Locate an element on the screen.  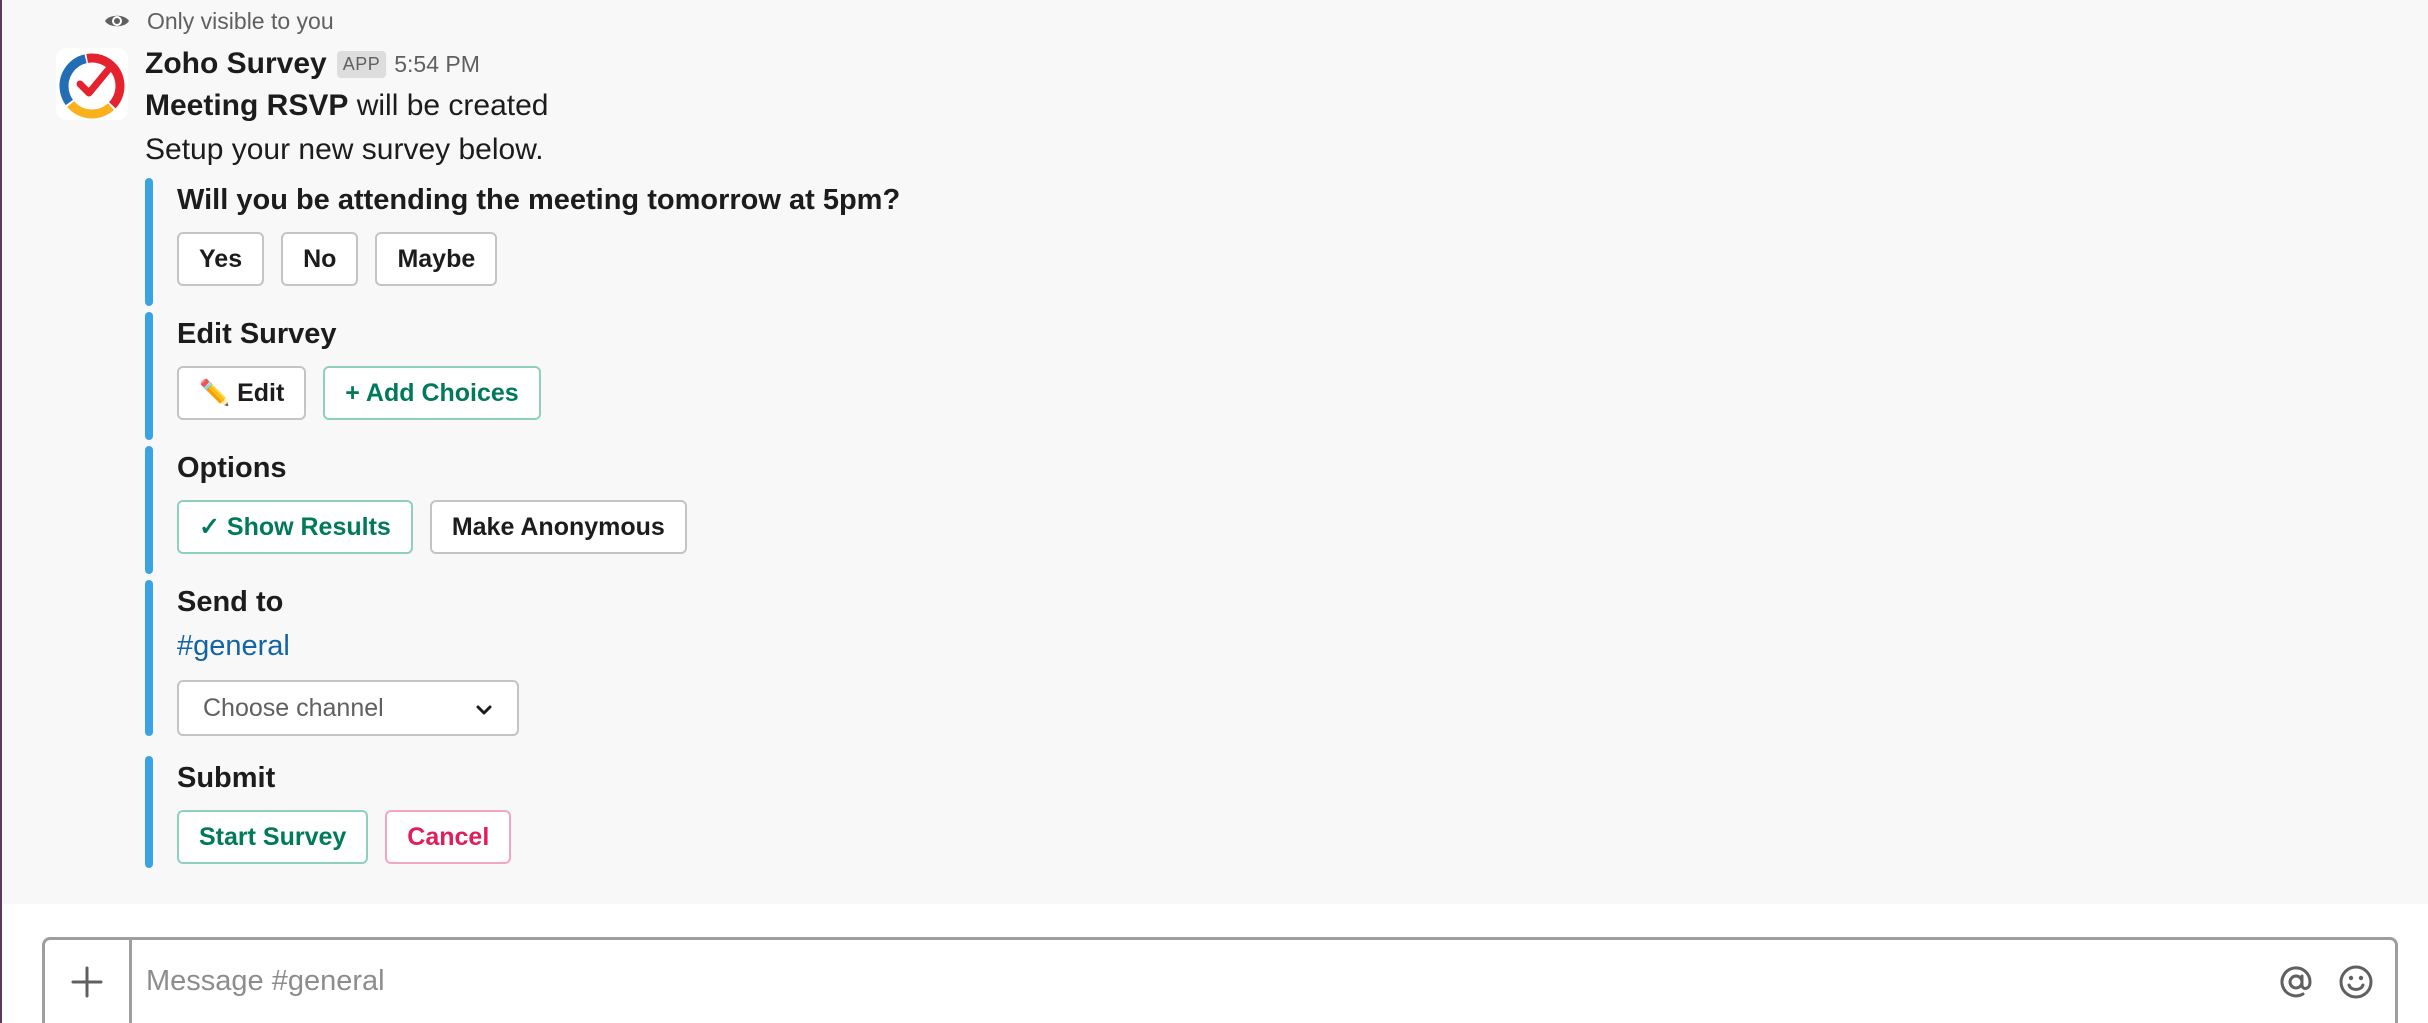
survey-name: Meeting RSVP is located at coordinates (247, 105).